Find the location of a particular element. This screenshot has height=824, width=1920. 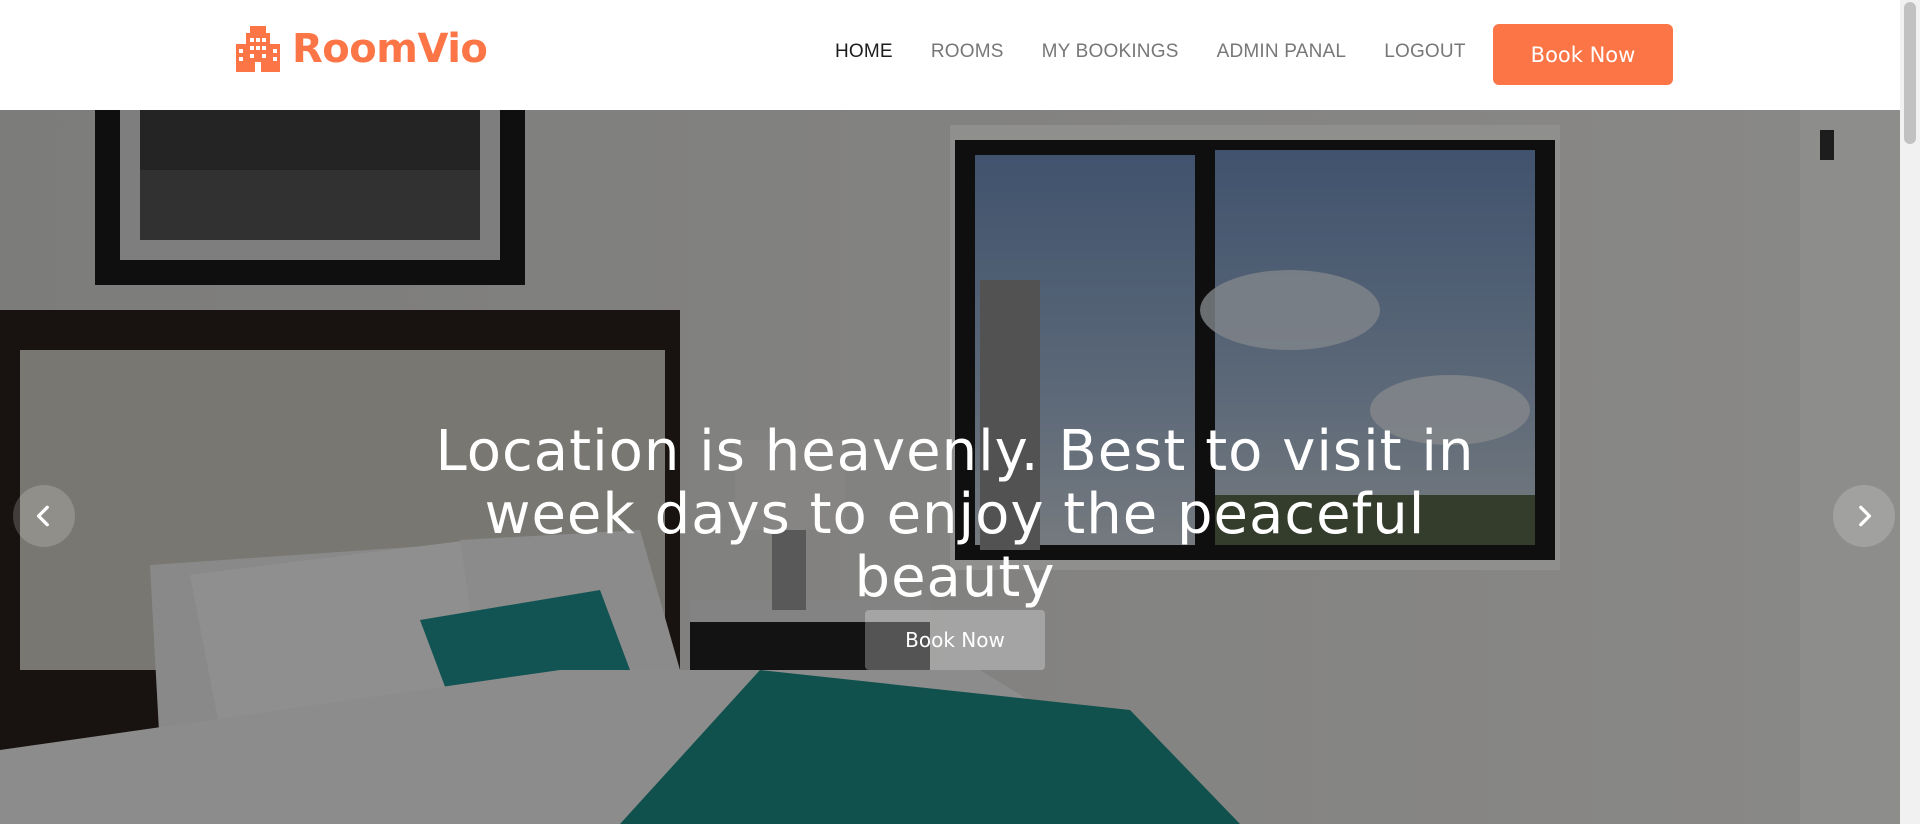

header-book-now-button: Book Now is located at coordinates (1583, 54).